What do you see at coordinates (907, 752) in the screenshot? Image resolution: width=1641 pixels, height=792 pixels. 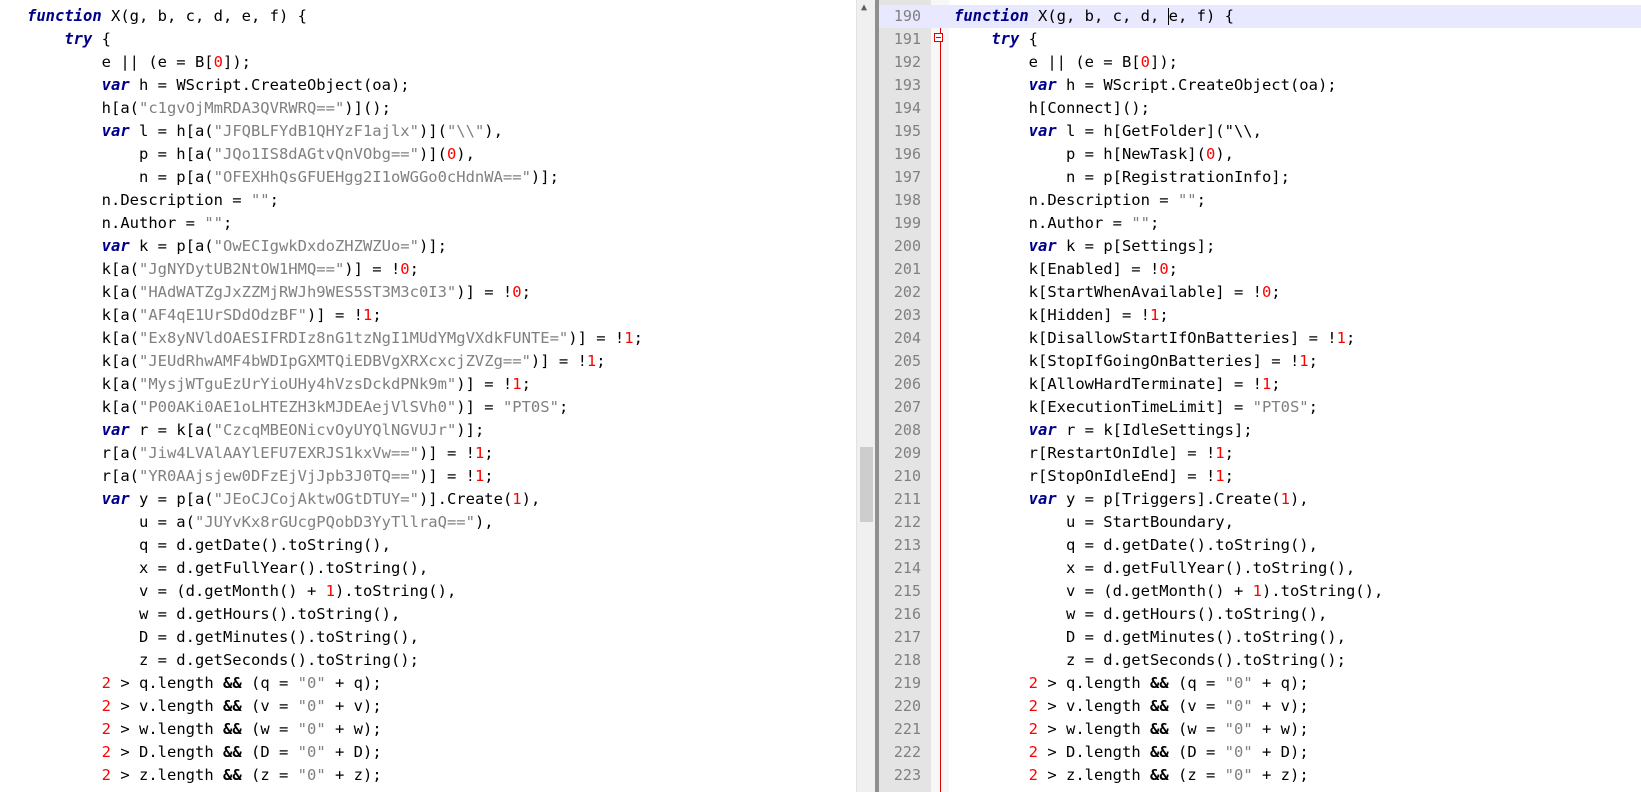 I see `line-number: 222` at bounding box center [907, 752].